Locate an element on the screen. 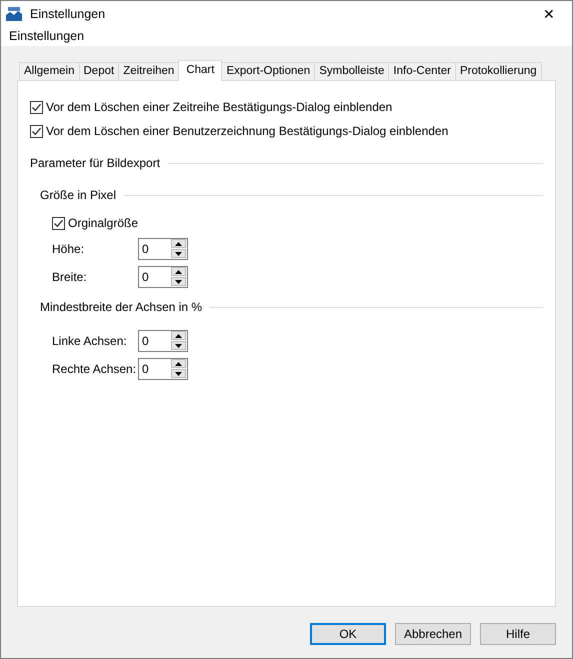 This screenshot has height=659, width=573. tab: Chart is located at coordinates (200, 70).